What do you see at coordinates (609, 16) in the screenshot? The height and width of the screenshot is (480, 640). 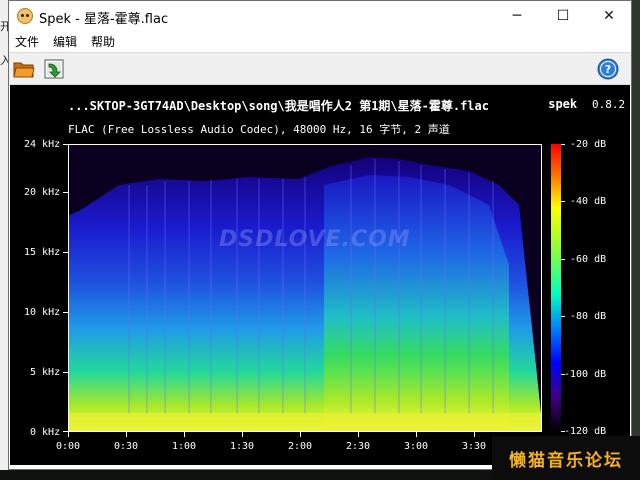 I see `close-button: ✕` at bounding box center [609, 16].